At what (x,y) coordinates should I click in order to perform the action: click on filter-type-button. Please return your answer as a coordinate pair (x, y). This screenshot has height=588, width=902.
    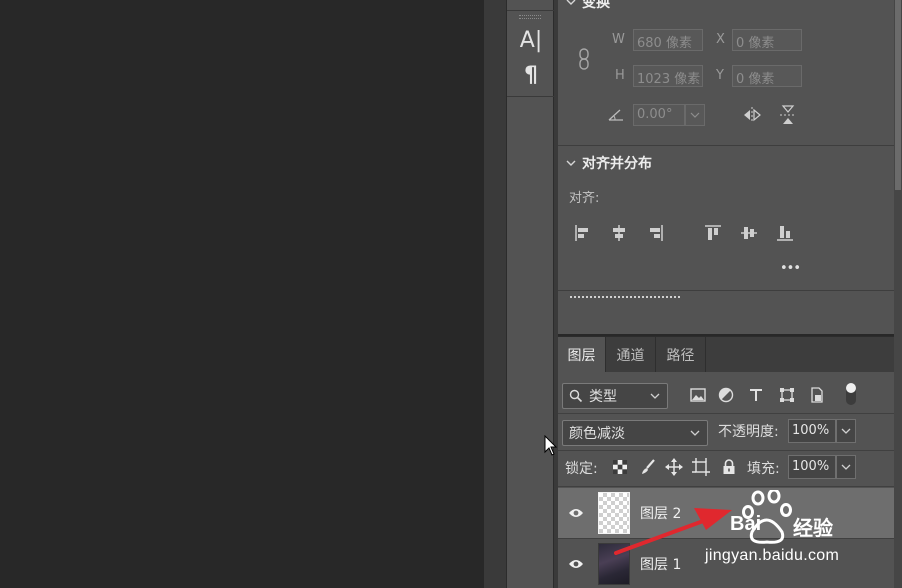
    Looking at the image, I should click on (756, 395).